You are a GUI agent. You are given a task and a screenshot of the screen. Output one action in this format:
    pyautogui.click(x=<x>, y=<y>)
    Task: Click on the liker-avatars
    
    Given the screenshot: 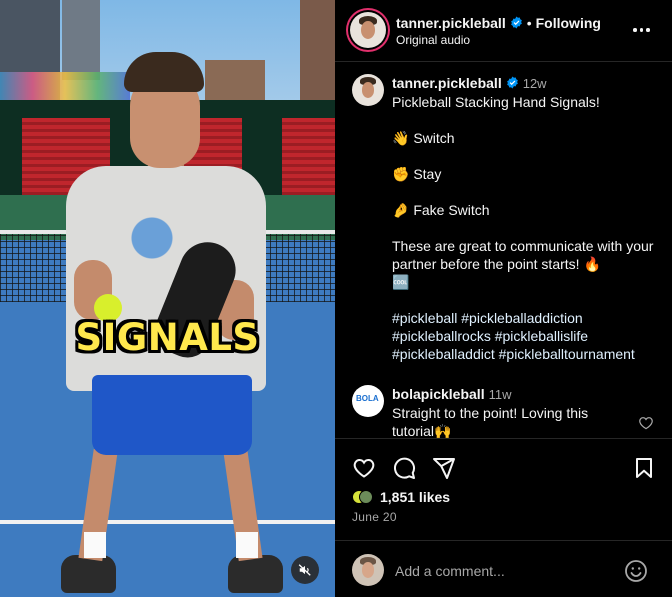 What is the action you would take?
    pyautogui.click(x=363, y=497)
    